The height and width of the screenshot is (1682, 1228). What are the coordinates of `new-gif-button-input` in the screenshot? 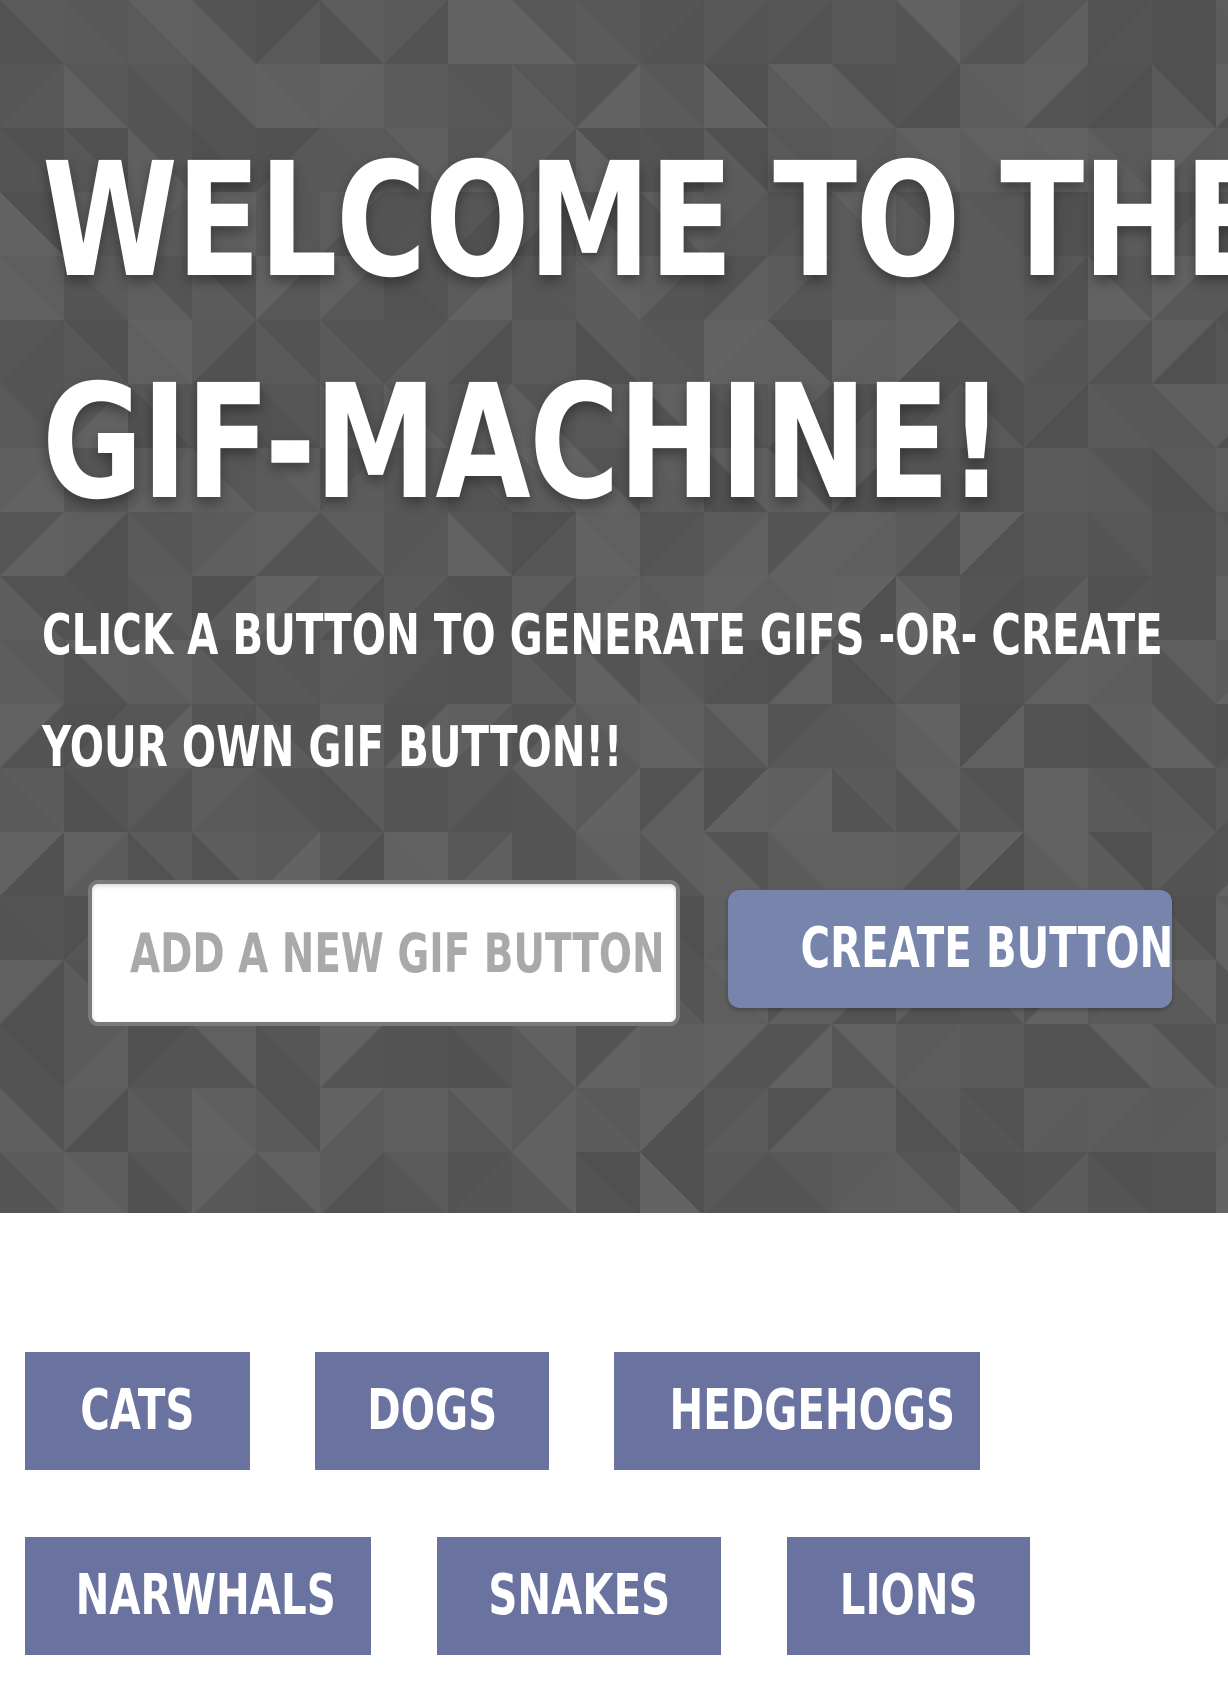 It's located at (384, 953).